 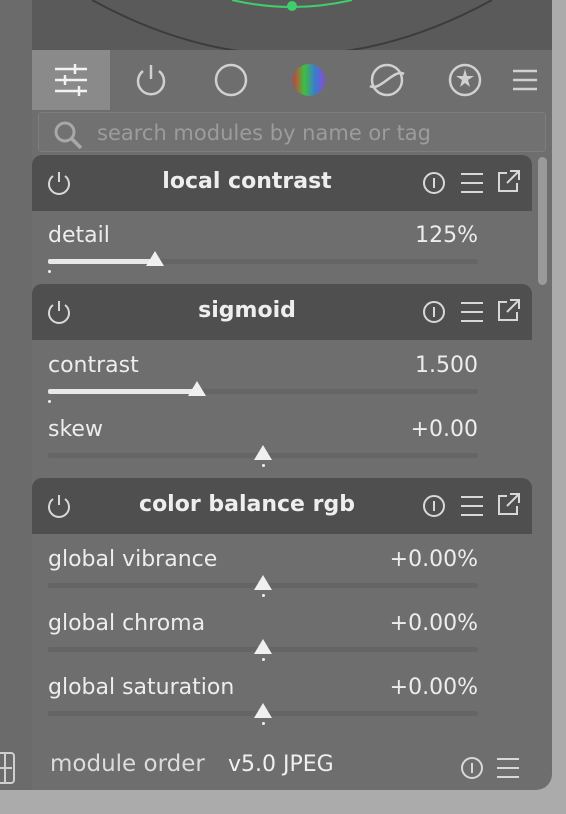 I want to click on slider-contrast: contrast 1.500, so click(x=263, y=375).